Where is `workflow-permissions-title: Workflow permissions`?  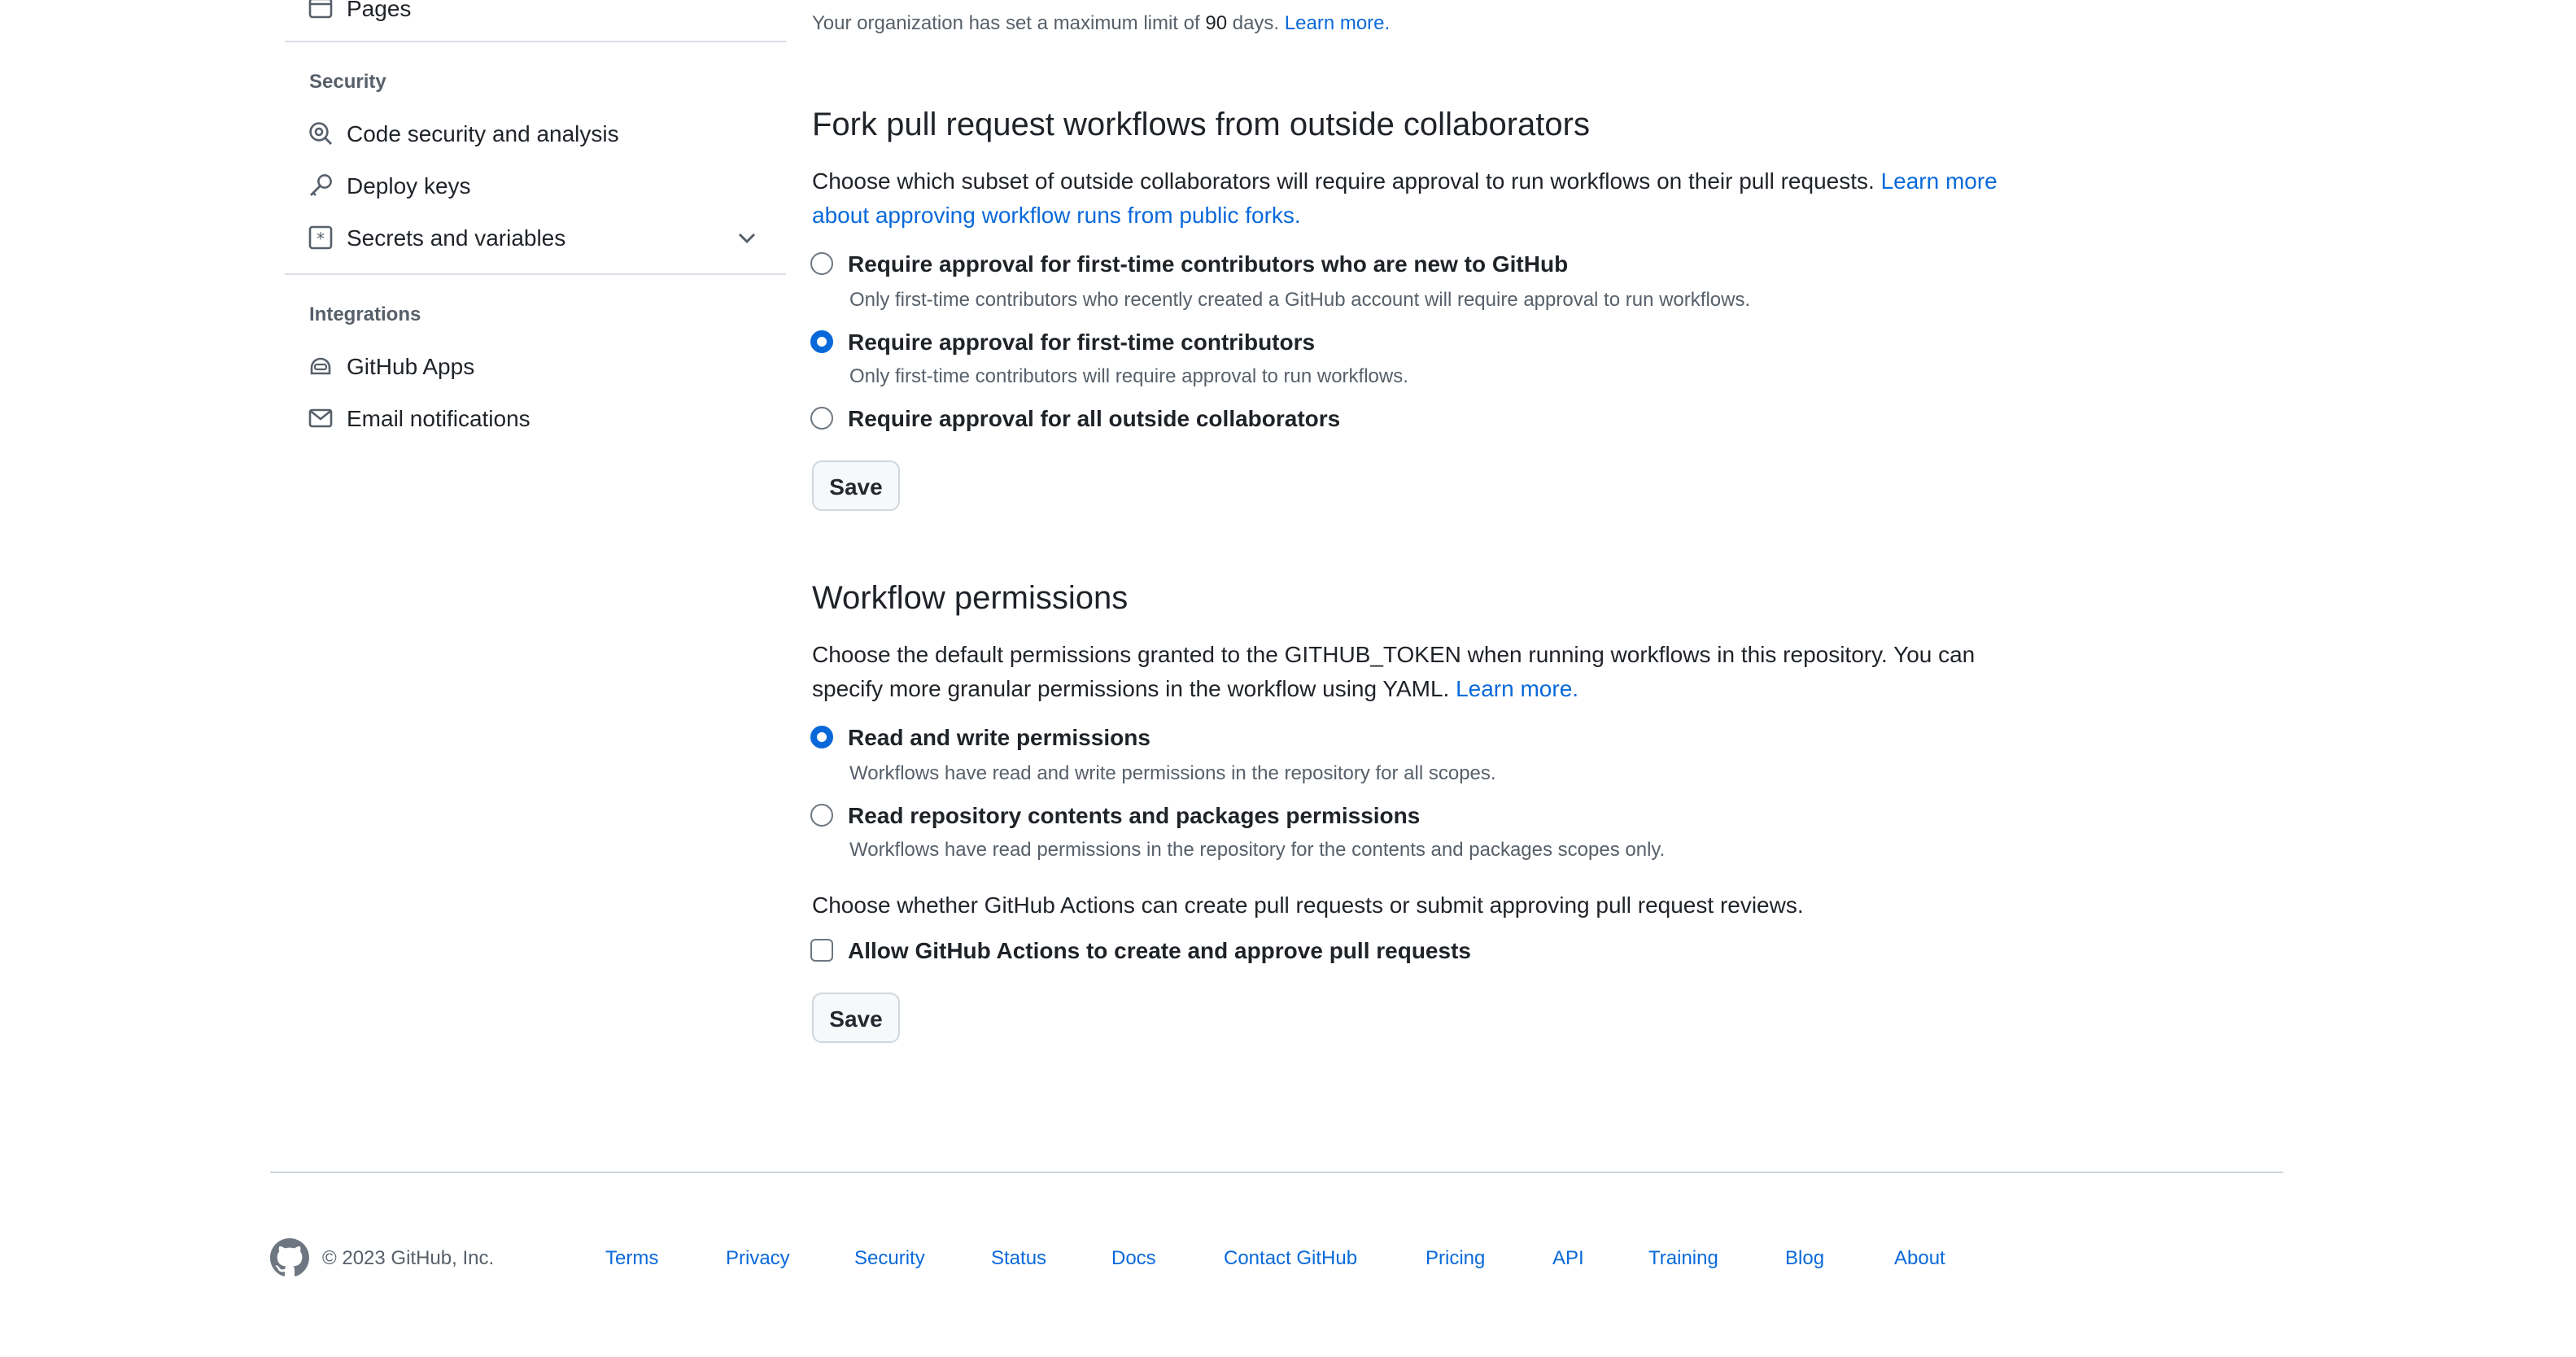 workflow-permissions-title: Workflow permissions is located at coordinates (970, 599).